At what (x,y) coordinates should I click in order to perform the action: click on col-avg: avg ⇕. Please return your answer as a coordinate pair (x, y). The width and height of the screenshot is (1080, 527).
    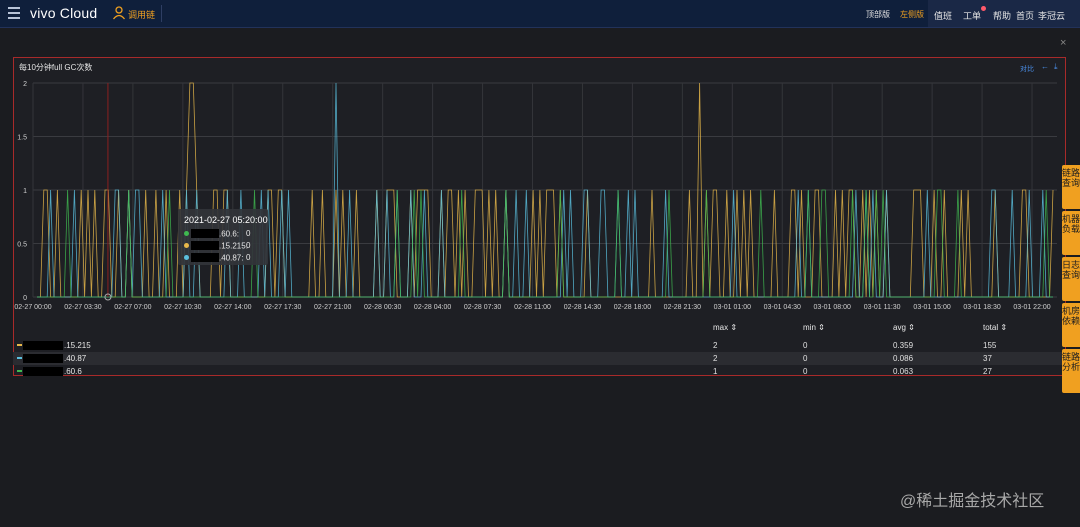
    Looking at the image, I should click on (904, 327).